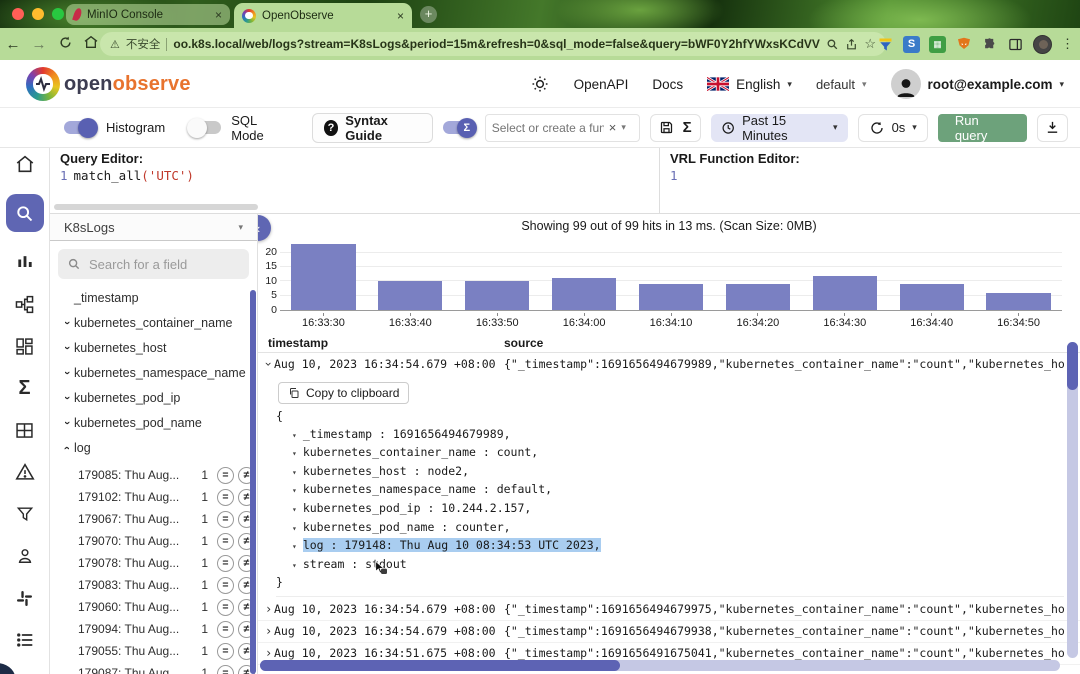 Image resolution: width=1080 pixels, height=674 pixels. Describe the element at coordinates (153, 422) in the screenshot. I see `field-item-pod-name: › kubernetes_pod_name` at that location.